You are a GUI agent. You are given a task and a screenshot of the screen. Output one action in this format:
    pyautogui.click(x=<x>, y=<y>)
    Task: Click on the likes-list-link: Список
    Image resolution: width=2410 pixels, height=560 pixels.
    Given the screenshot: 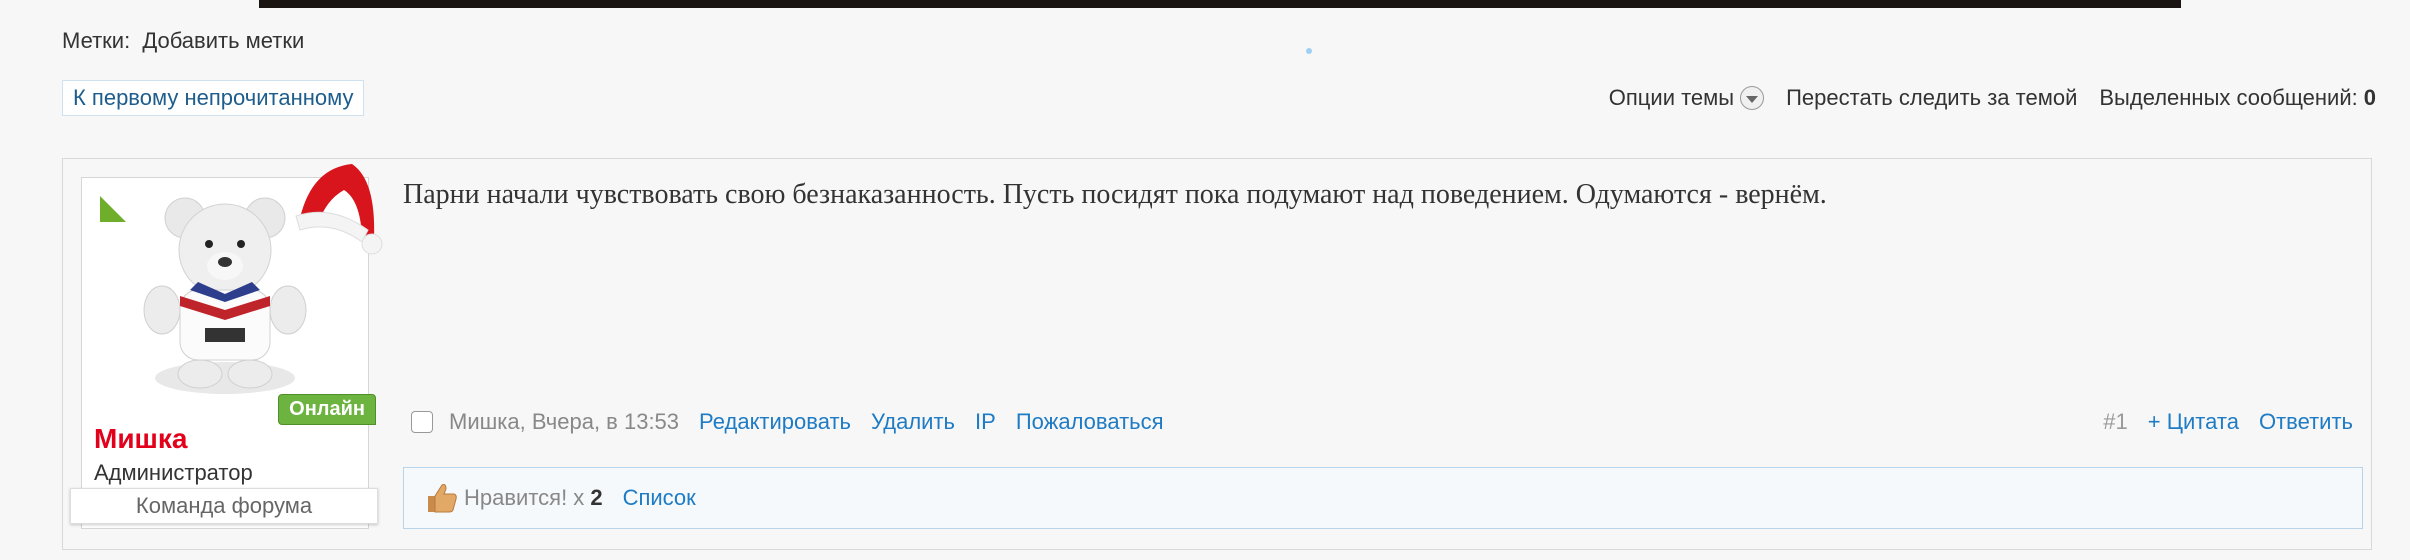 What is the action you would take?
    pyautogui.click(x=659, y=498)
    